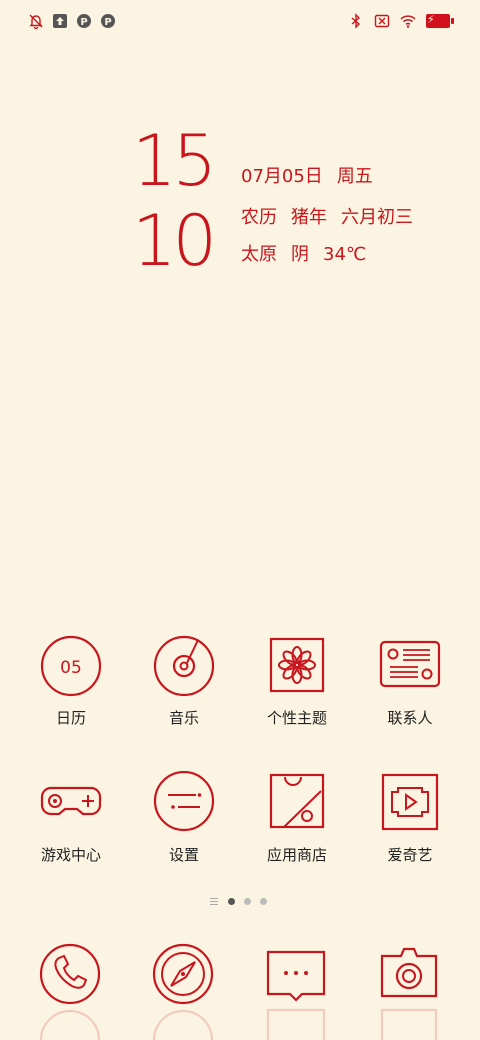 The height and width of the screenshot is (1040, 480). I want to click on calendar-icon: 05, so click(71, 666).